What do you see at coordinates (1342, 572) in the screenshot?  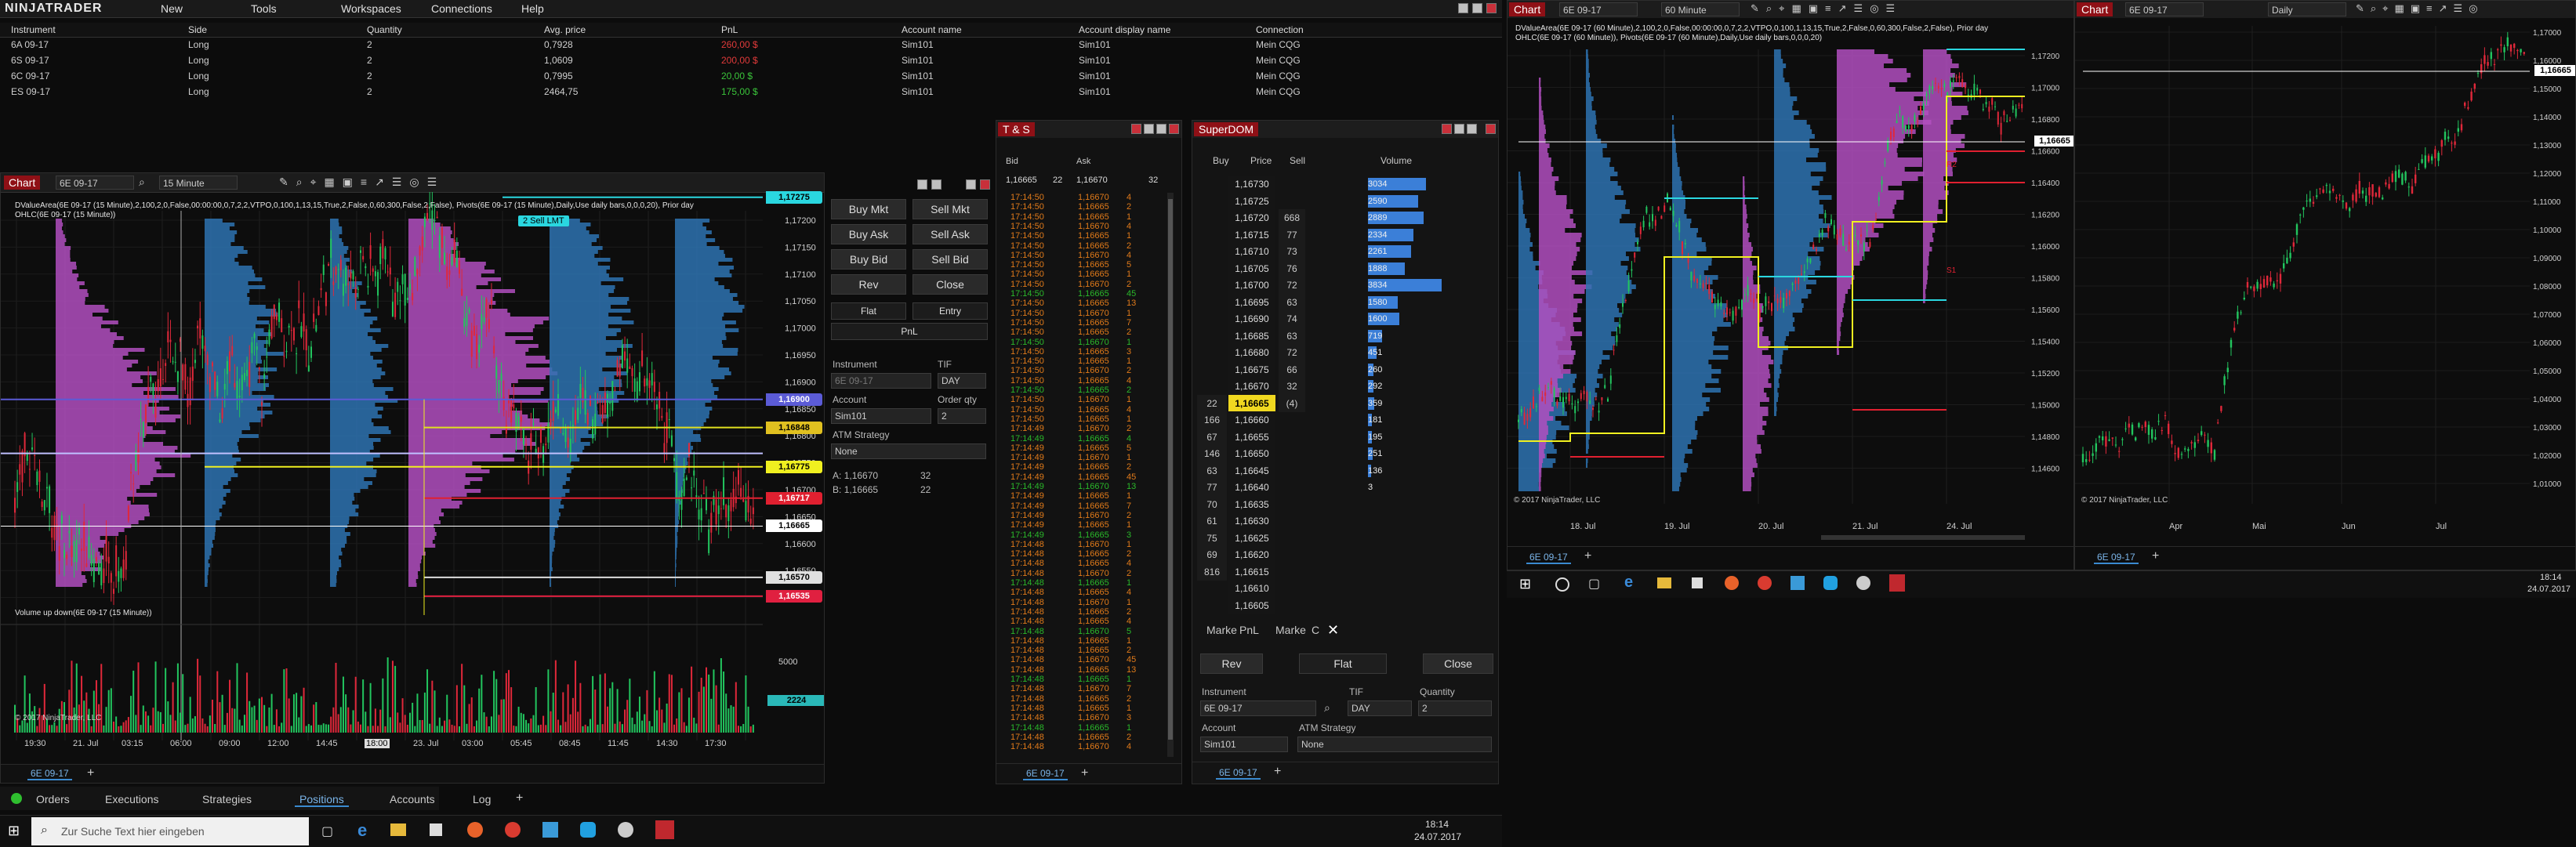 I see `dom-row: 816 1,16615` at bounding box center [1342, 572].